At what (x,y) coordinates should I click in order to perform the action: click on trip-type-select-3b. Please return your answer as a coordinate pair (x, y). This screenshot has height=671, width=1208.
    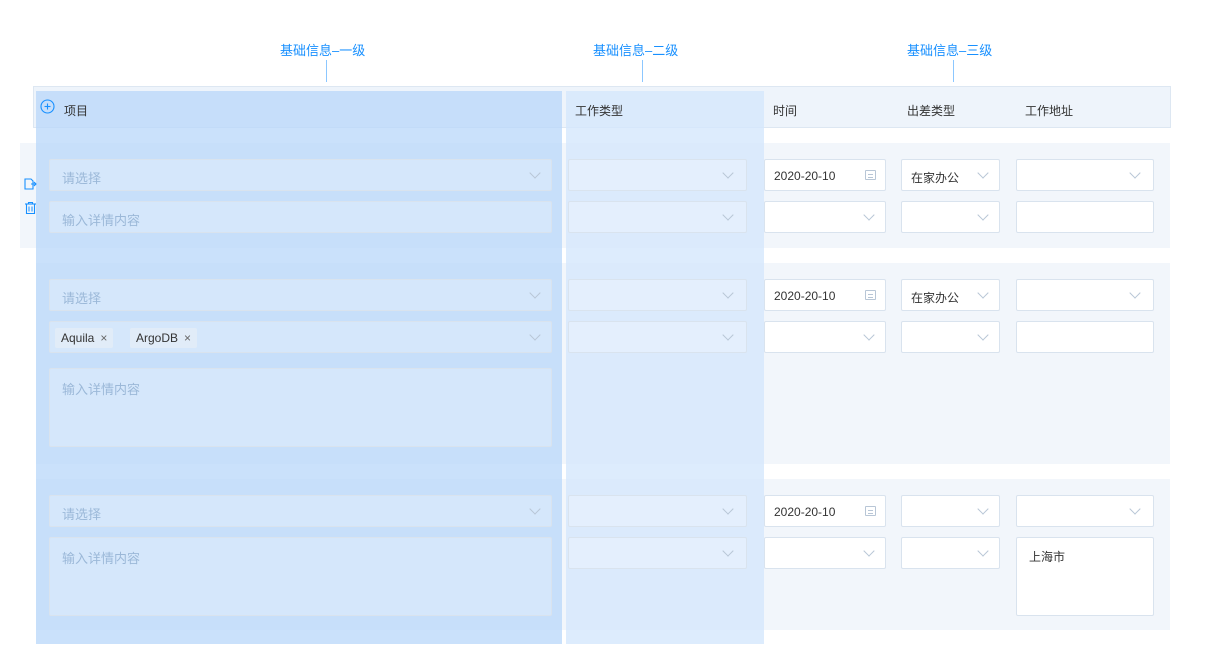
    Looking at the image, I should click on (950, 553).